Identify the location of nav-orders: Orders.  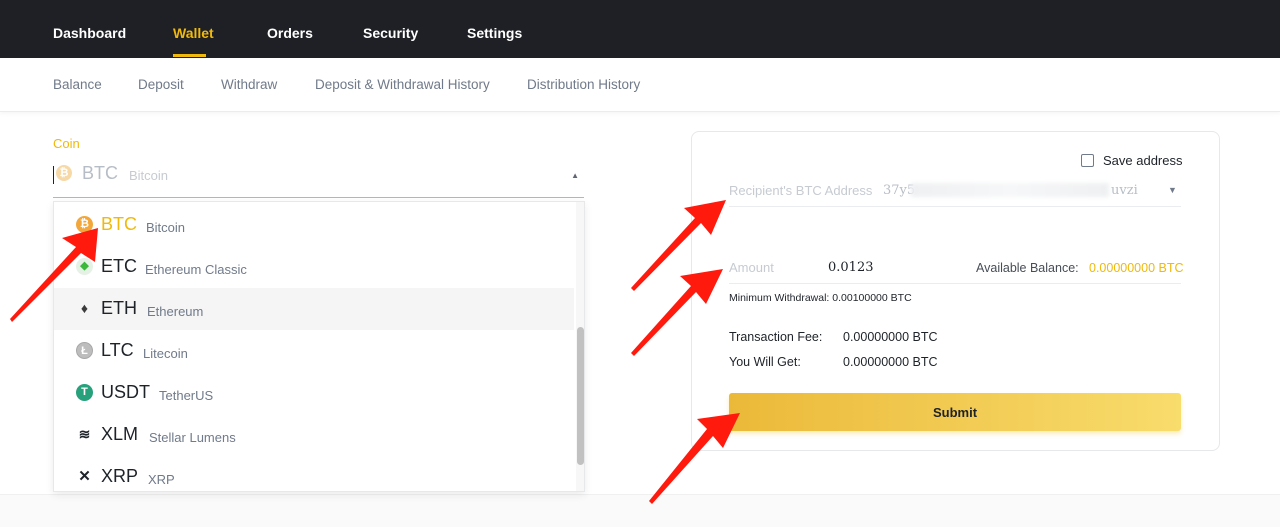
(290, 33).